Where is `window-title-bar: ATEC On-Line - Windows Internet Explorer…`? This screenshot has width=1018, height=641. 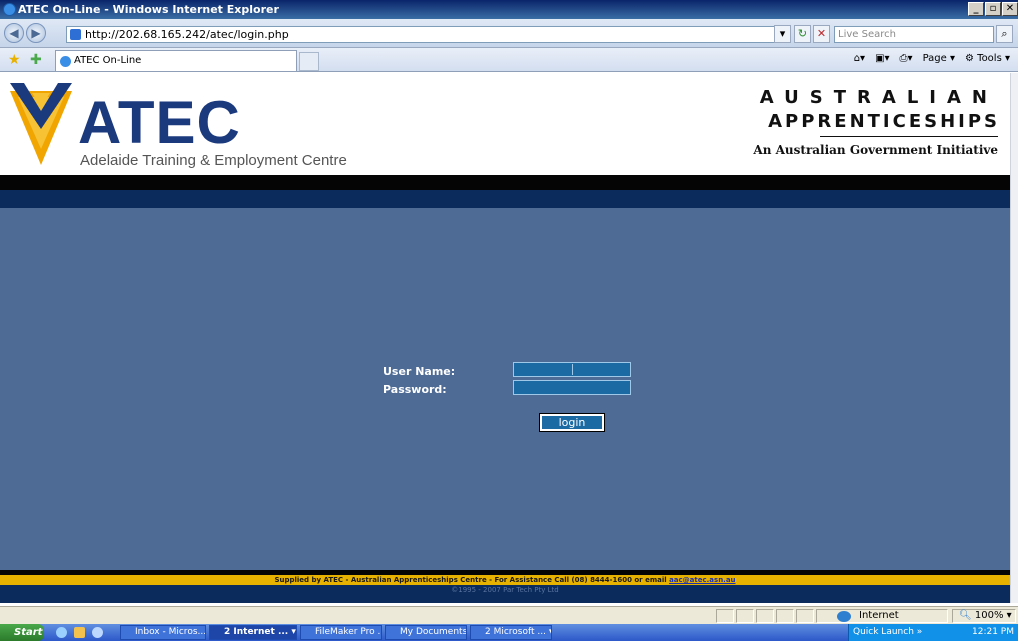
window-title-bar: ATEC On-Line - Windows Internet Explorer… is located at coordinates (509, 9).